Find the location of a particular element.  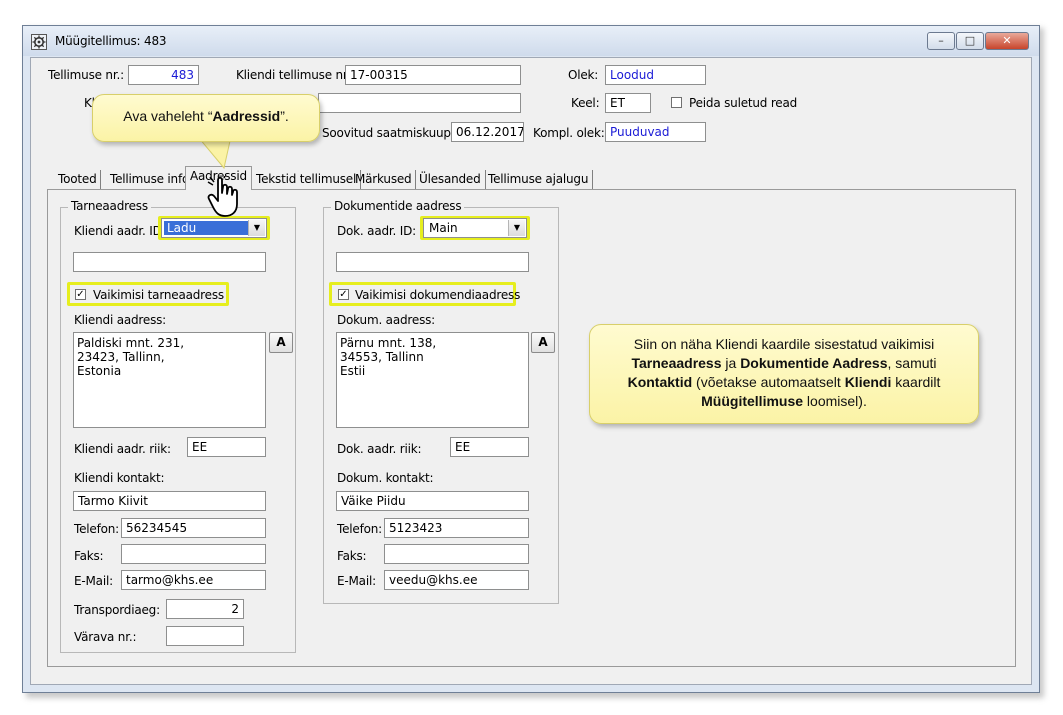

completion-state-label: Kompl. olek: is located at coordinates (569, 133).